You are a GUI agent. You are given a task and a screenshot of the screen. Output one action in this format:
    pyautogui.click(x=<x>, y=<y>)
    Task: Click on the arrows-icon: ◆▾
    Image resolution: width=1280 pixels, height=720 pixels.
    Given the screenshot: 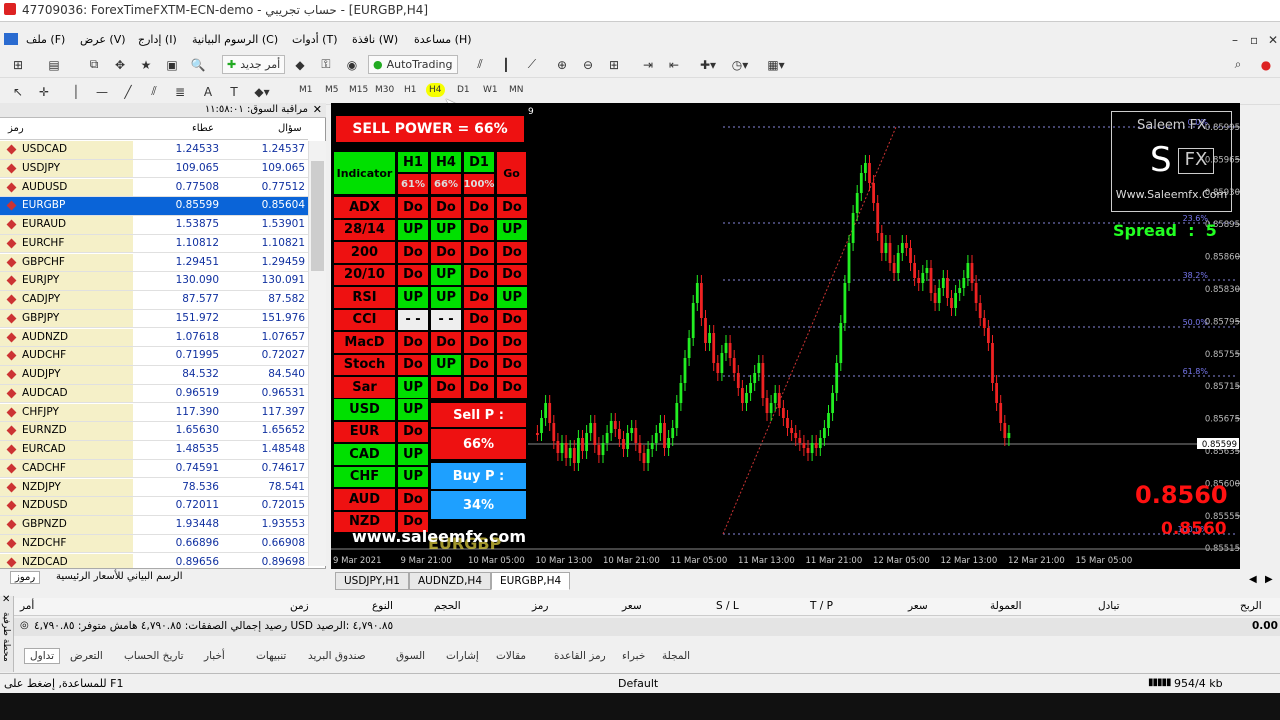 What is the action you would take?
    pyautogui.click(x=262, y=91)
    